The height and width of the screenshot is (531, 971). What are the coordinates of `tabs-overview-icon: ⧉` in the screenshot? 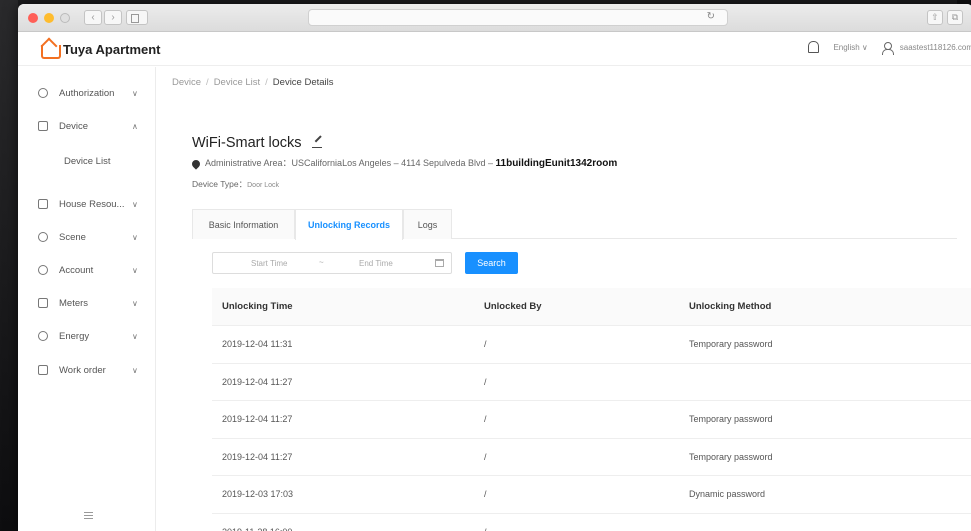 It's located at (955, 17).